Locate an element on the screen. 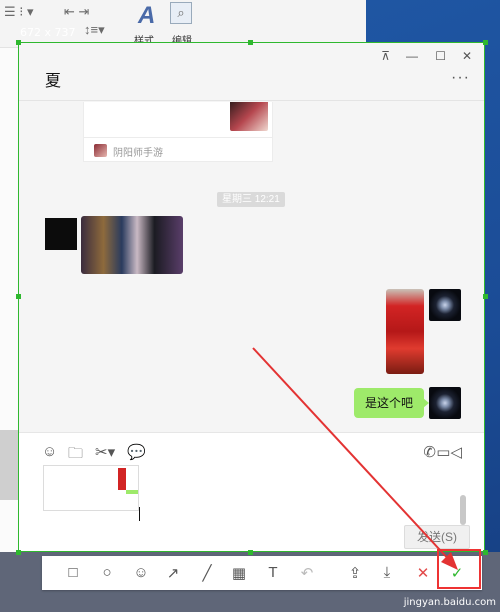  text-cursor is located at coordinates (139, 514).